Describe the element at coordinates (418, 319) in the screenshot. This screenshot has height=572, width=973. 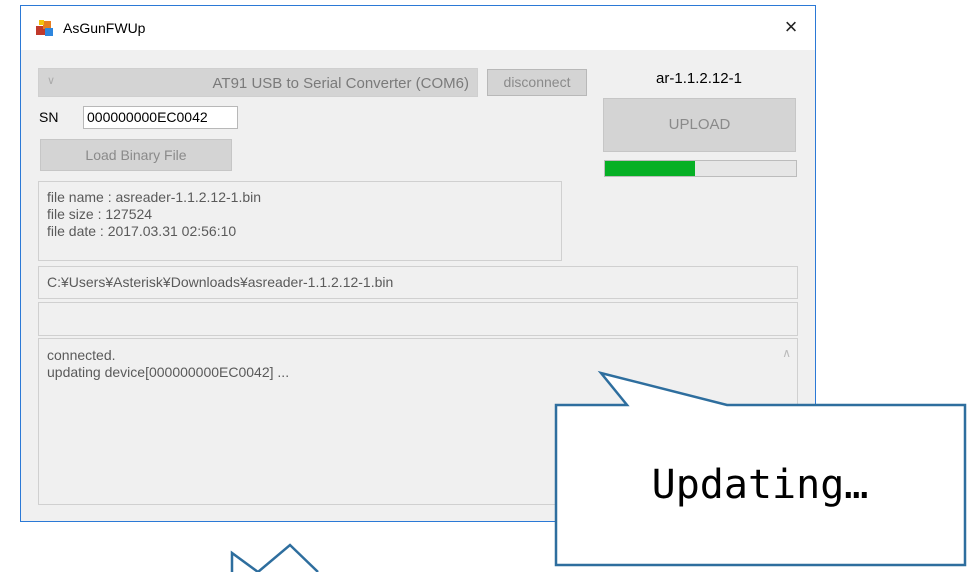
I see `status-field` at that location.